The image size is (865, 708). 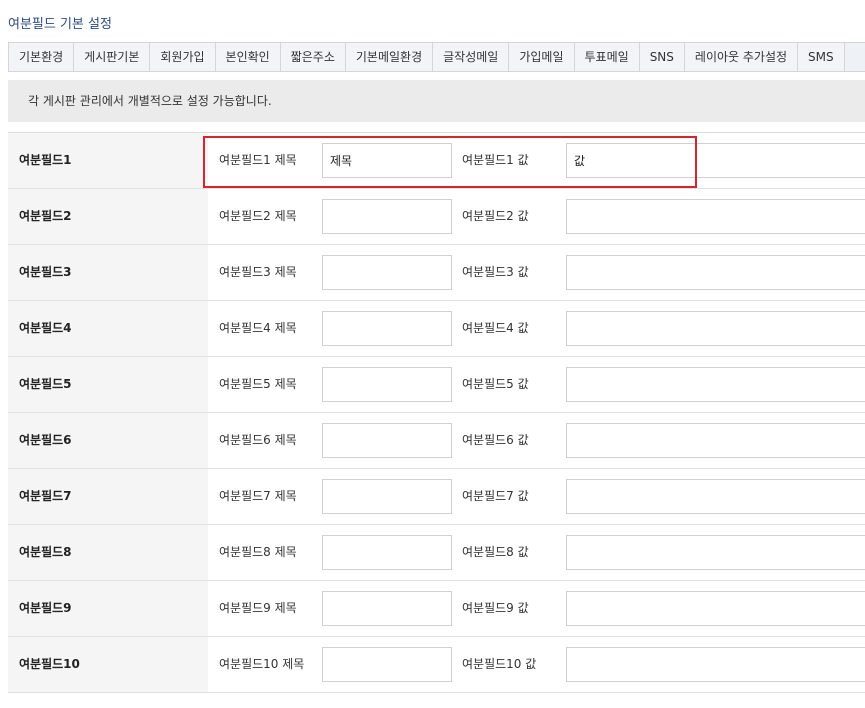 What do you see at coordinates (258, 552) in the screenshot?
I see `field-title-label: 여분필드8 제목` at bounding box center [258, 552].